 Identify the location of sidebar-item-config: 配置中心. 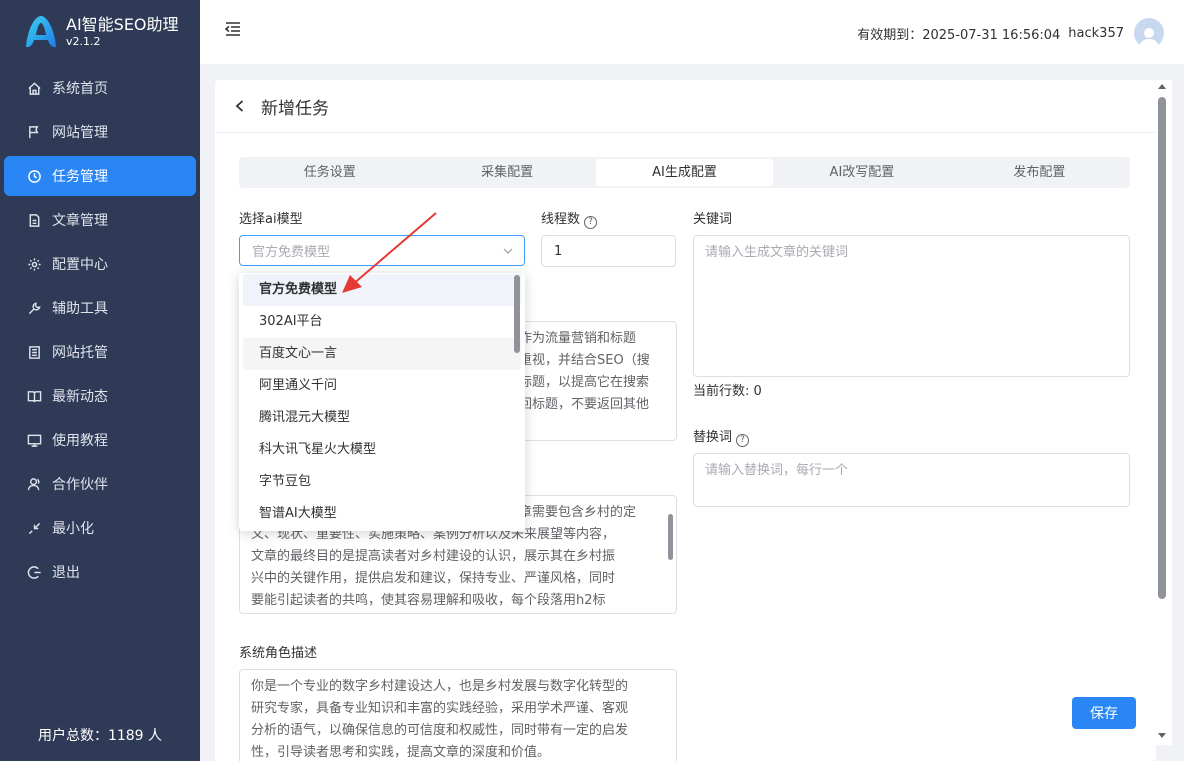
(100, 264).